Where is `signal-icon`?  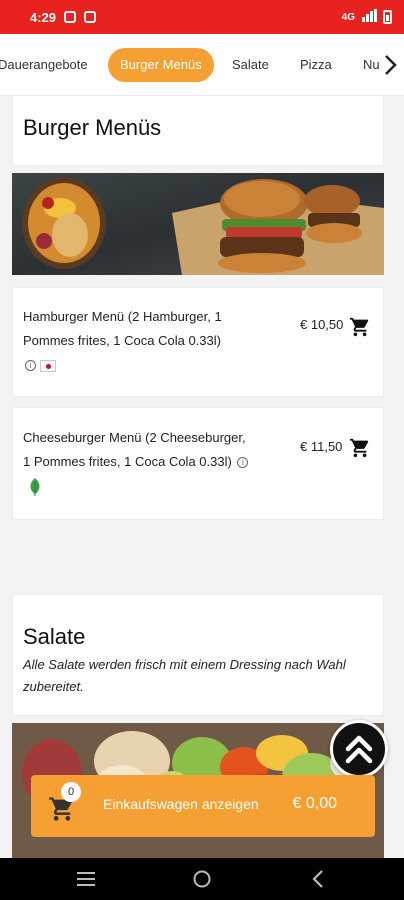 signal-icon is located at coordinates (369, 17).